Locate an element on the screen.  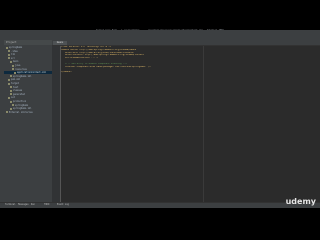
tree-item: classes is located at coordinates (28, 90).